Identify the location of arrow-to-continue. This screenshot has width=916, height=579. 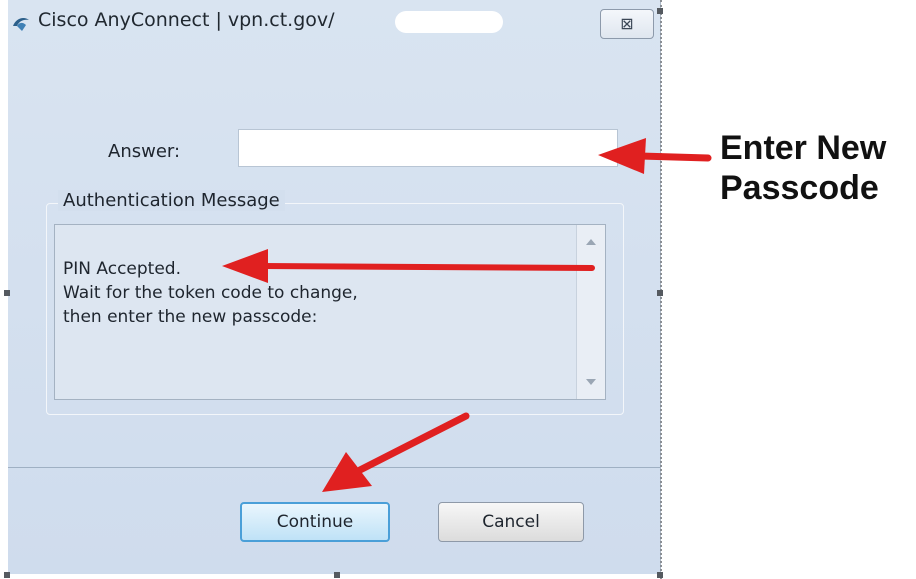
(396, 452).